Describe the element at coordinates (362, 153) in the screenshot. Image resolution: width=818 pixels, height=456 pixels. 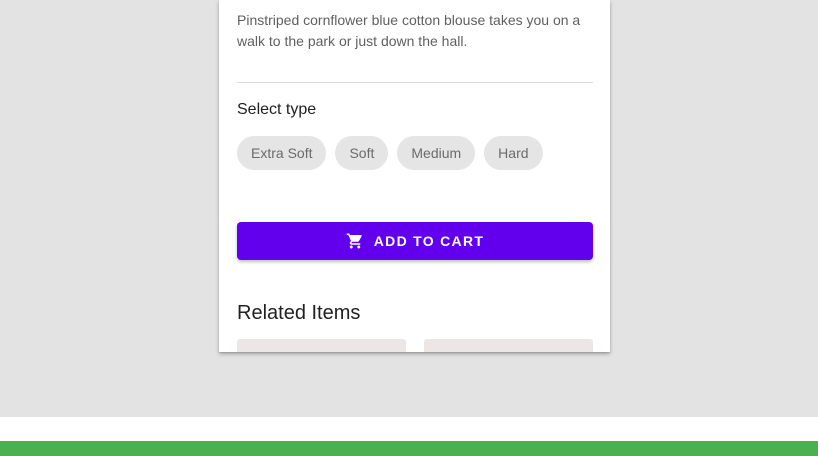
I see `chip-soft: Soft` at that location.